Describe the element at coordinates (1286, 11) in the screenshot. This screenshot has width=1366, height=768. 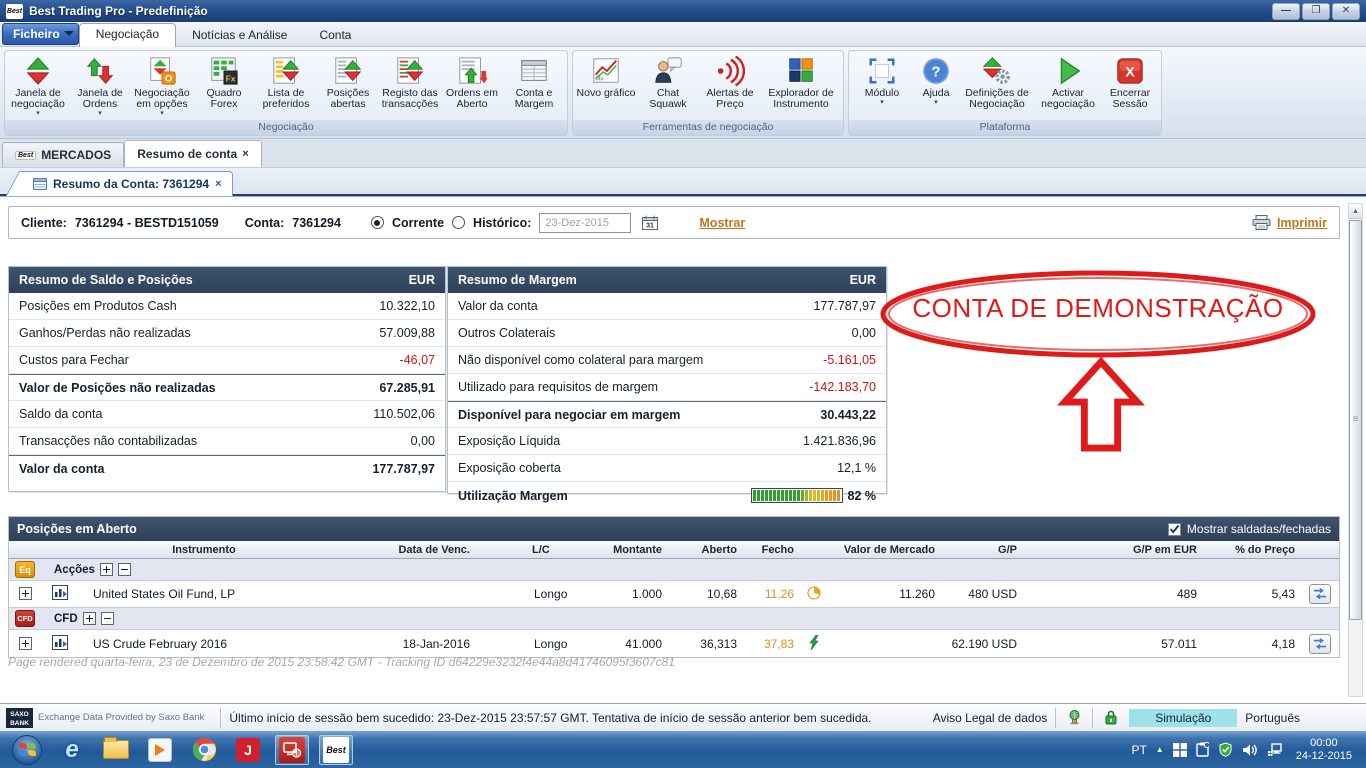
I see `minimize-button: —` at that location.